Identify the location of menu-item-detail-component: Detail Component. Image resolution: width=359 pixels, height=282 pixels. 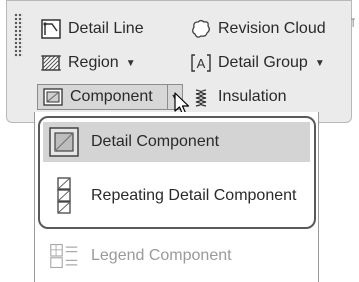
(176, 142).